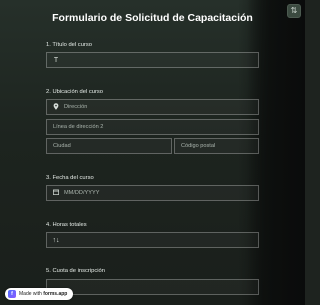 Image resolution: width=320 pixels, height=305 pixels. Describe the element at coordinates (62, 146) in the screenshot. I see `city-placeholder: Ciudad` at that location.